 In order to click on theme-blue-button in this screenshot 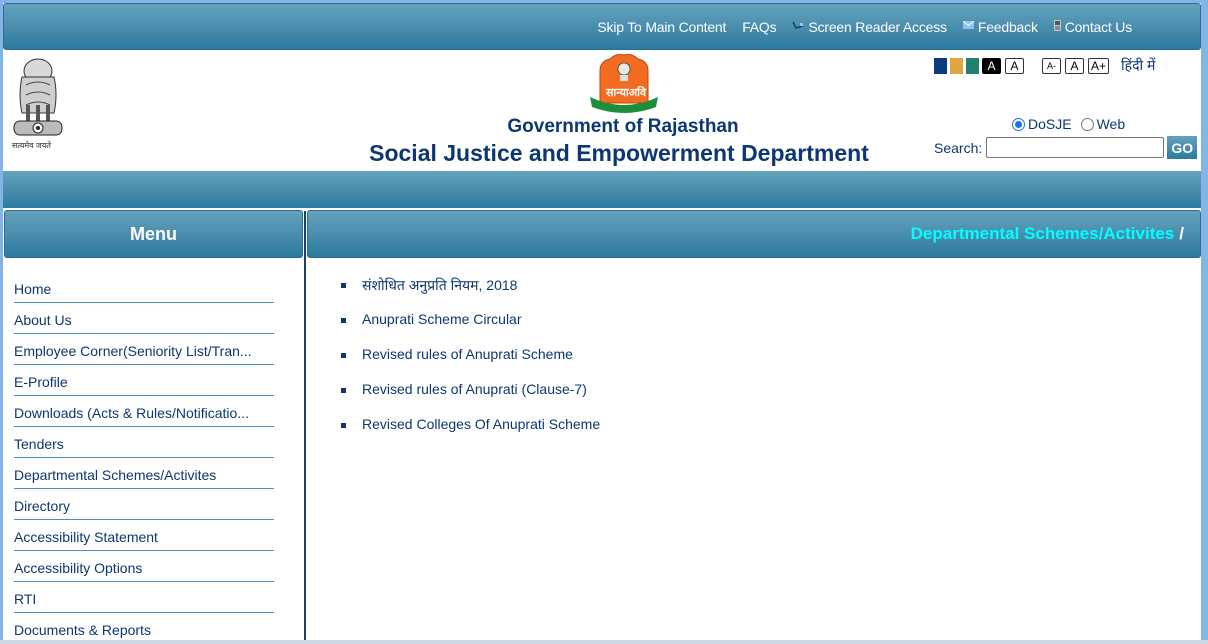, I will do `click(940, 65)`.